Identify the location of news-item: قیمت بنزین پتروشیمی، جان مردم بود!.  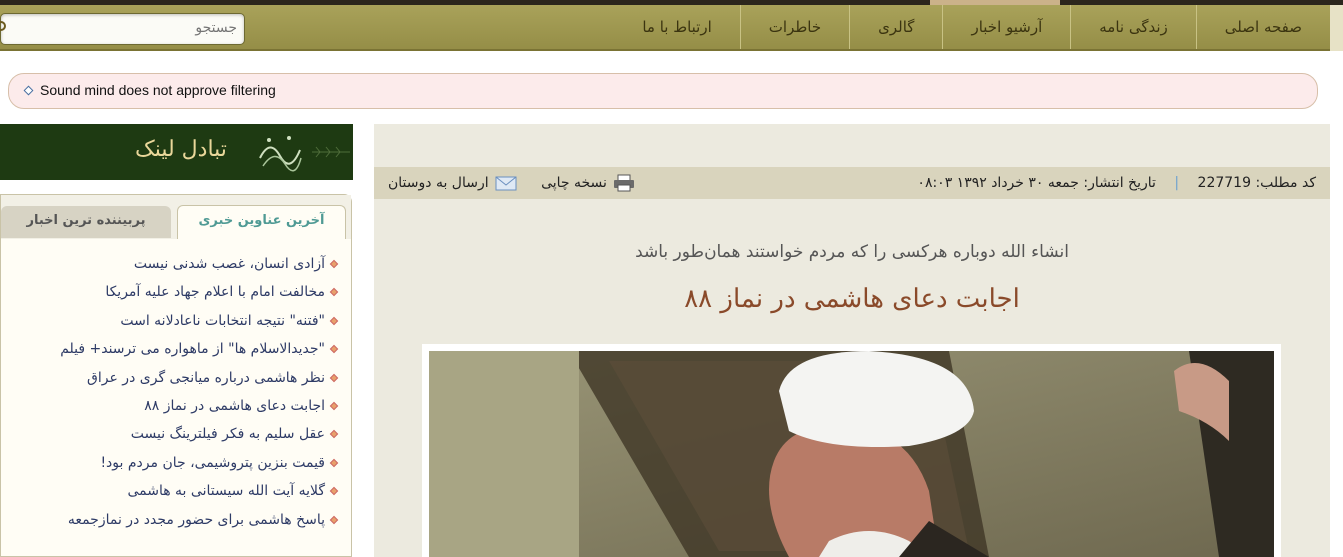
(170, 463).